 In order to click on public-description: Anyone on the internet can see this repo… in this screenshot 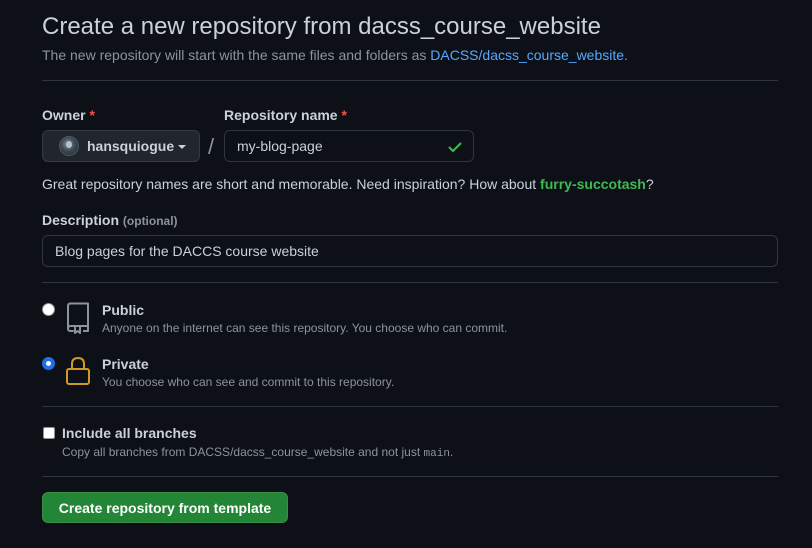, I will do `click(305, 328)`.